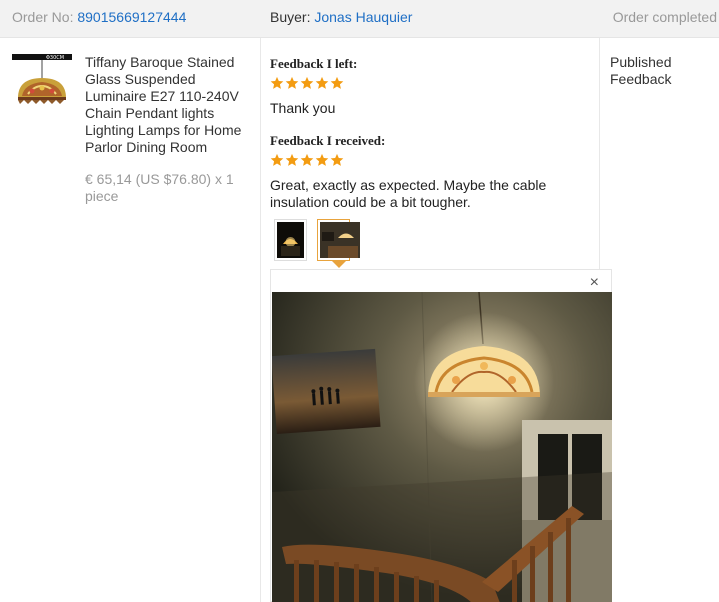 Image resolution: width=719 pixels, height=602 pixels. What do you see at coordinates (339, 264) in the screenshot?
I see `active-photo-pointer` at bounding box center [339, 264].